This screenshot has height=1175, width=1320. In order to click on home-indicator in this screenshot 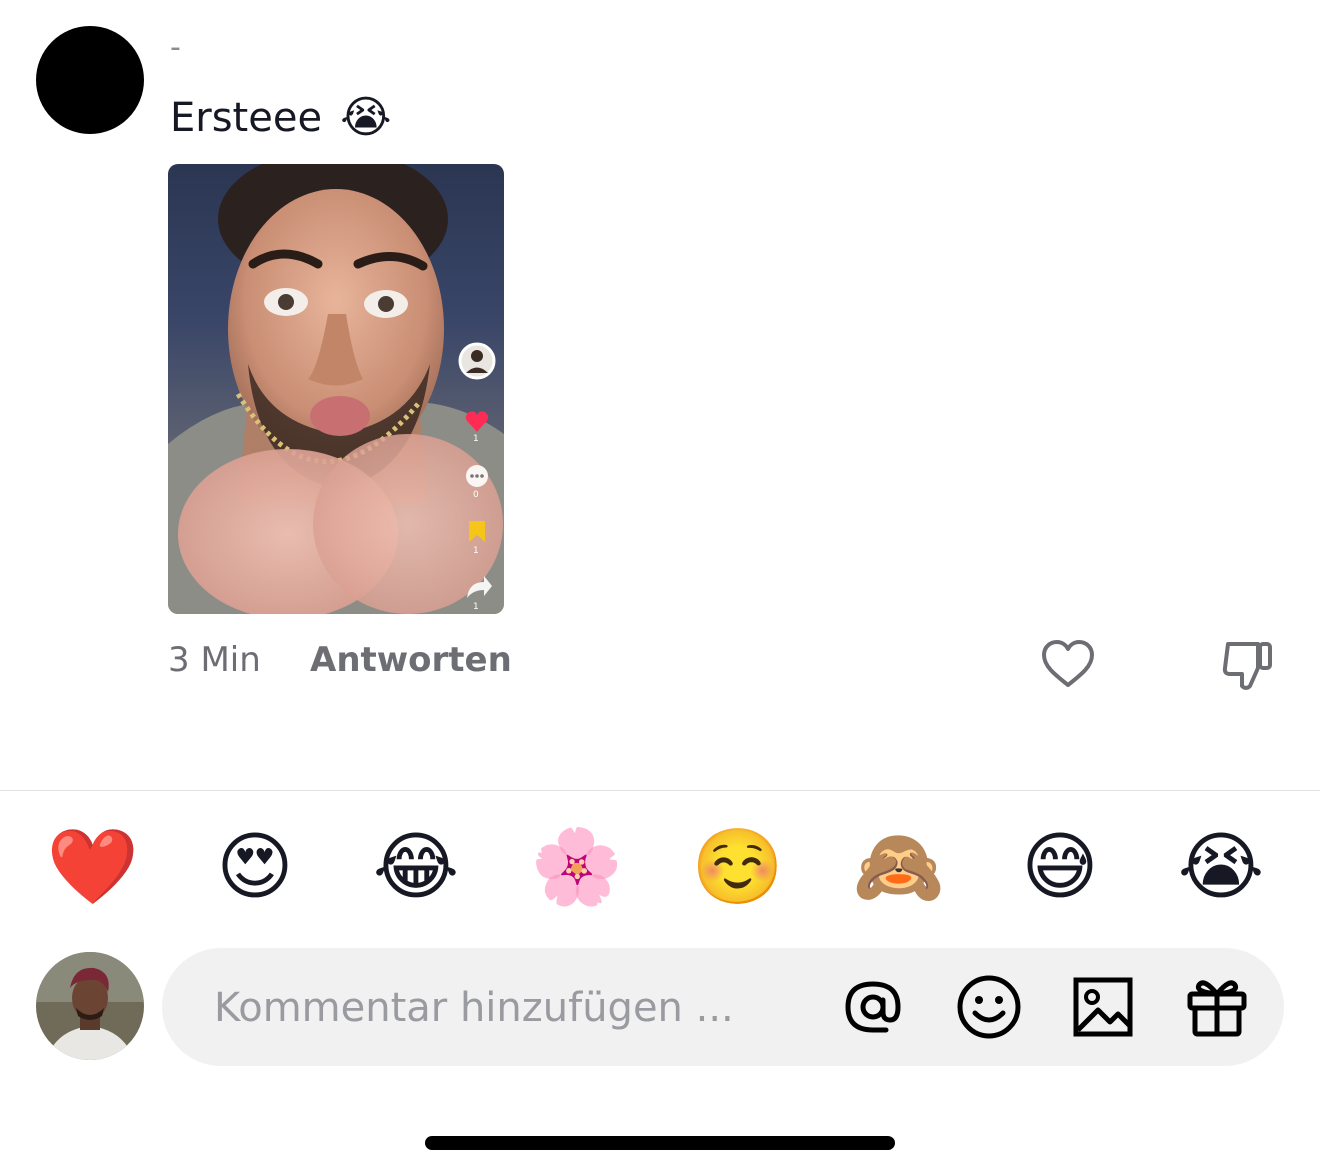, I will do `click(660, 1143)`.